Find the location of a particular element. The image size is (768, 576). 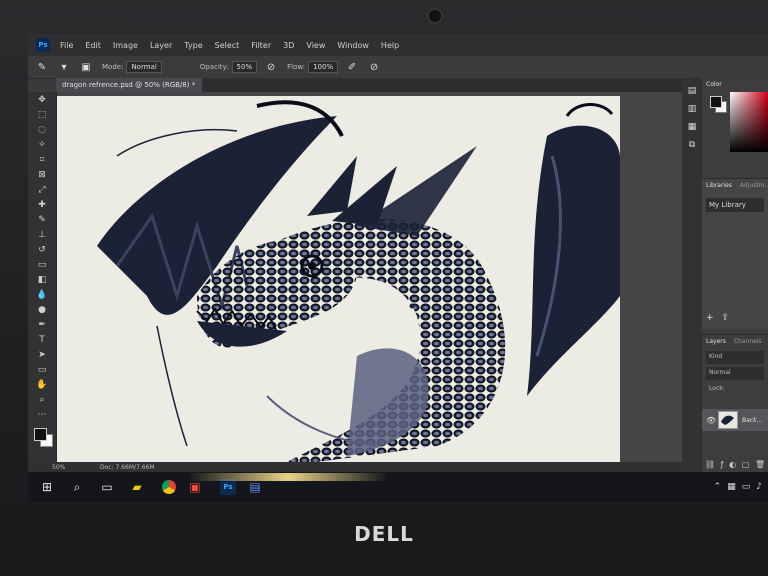

mode-label: Mode: is located at coordinates (113, 67).